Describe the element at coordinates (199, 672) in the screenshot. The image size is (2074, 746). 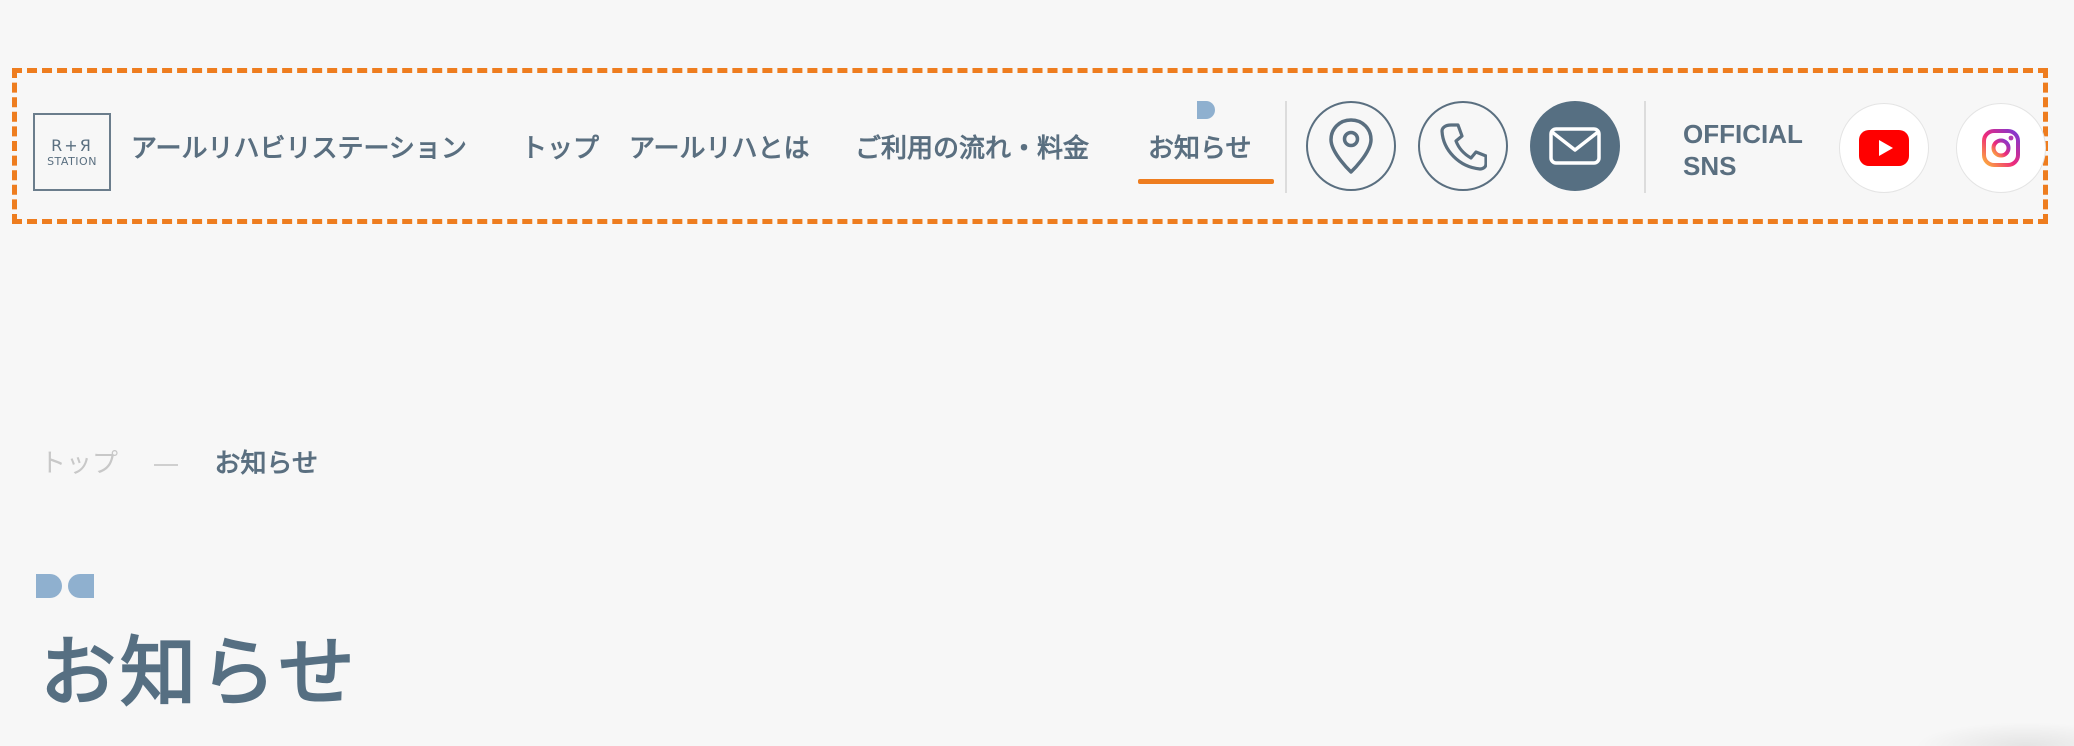
I see `page-title: お知らせ` at that location.